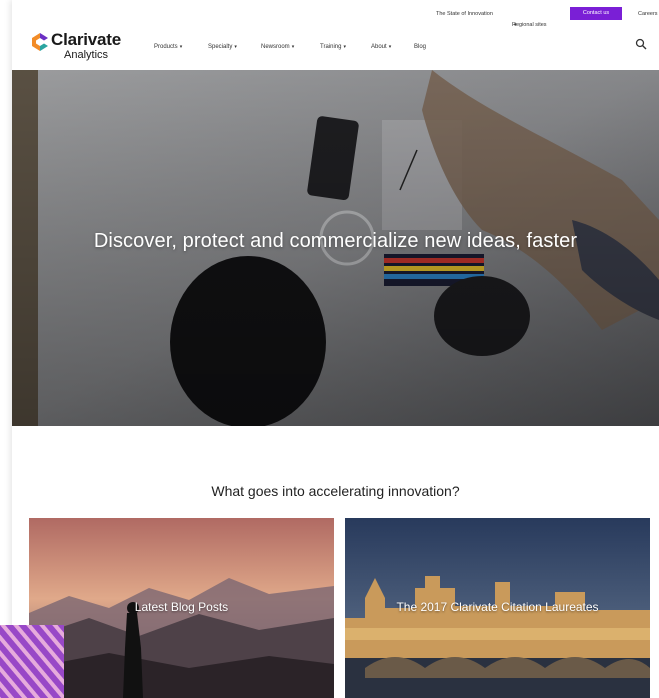 The height and width of the screenshot is (698, 659). What do you see at coordinates (464, 14) in the screenshot?
I see `state-of-innovation-link: The State of Innovation` at bounding box center [464, 14].